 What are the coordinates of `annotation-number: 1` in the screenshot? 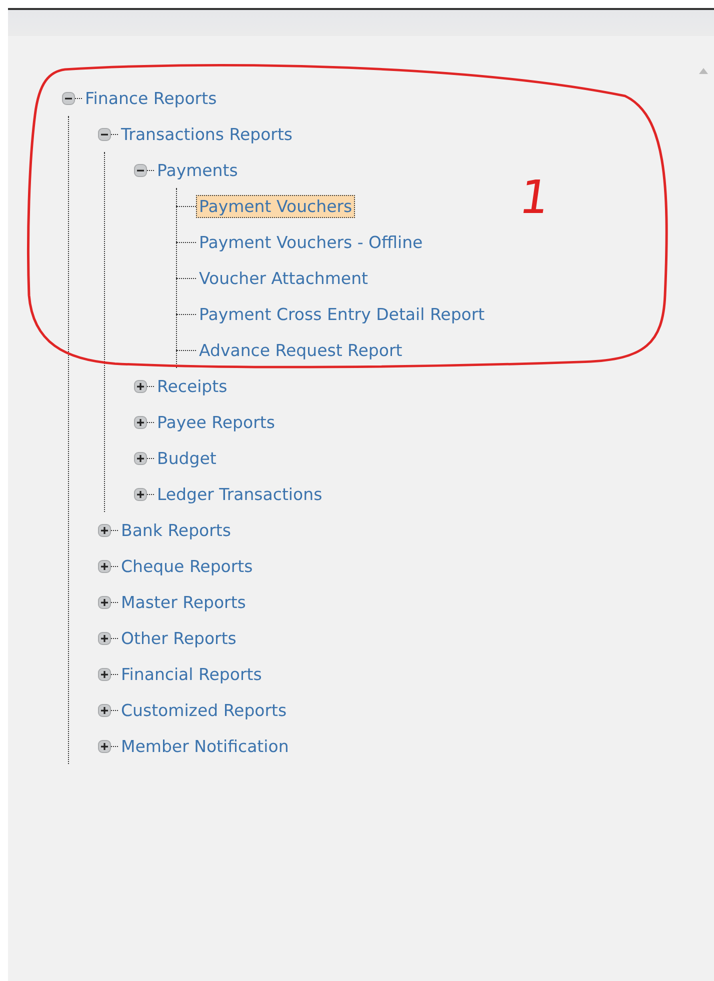 It's located at (535, 197).